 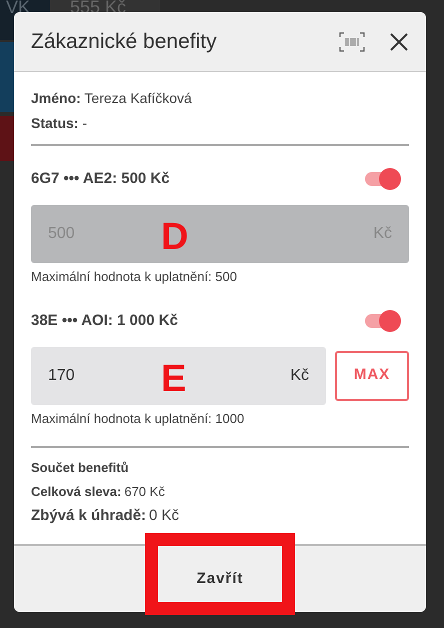 What do you see at coordinates (220, 579) in the screenshot?
I see `close-button: Zavřít` at bounding box center [220, 579].